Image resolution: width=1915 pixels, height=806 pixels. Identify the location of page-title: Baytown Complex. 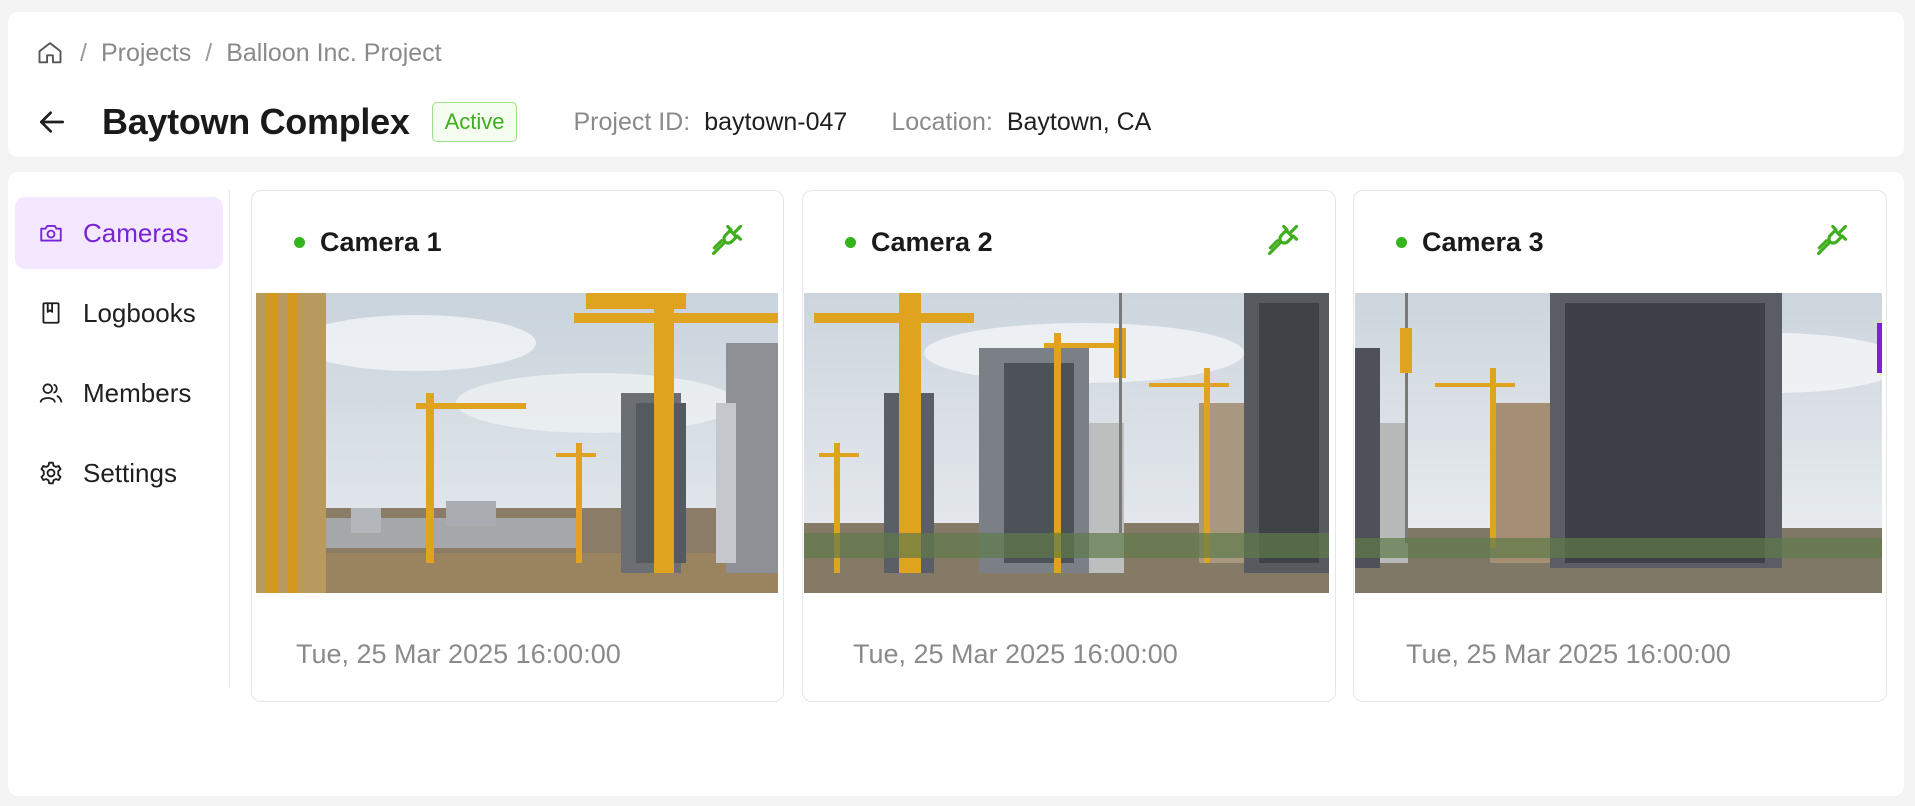
(256, 121).